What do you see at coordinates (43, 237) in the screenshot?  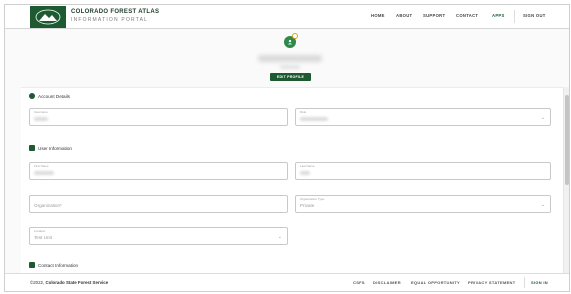 I see `location-value: Test Unit` at bounding box center [43, 237].